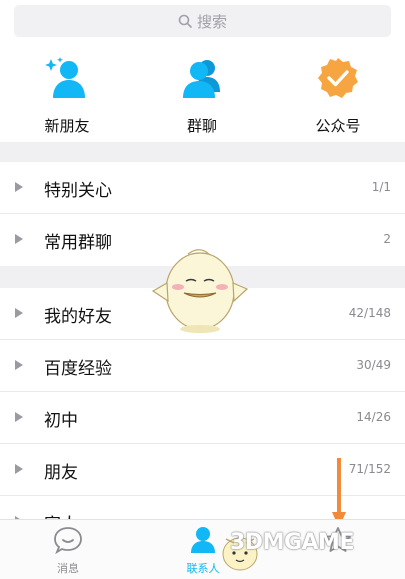 Image resolution: width=405 pixels, height=579 pixels. What do you see at coordinates (202, 366) in the screenshot?
I see `group-row-baidu-jingyan: 百度经验 30/49` at bounding box center [202, 366].